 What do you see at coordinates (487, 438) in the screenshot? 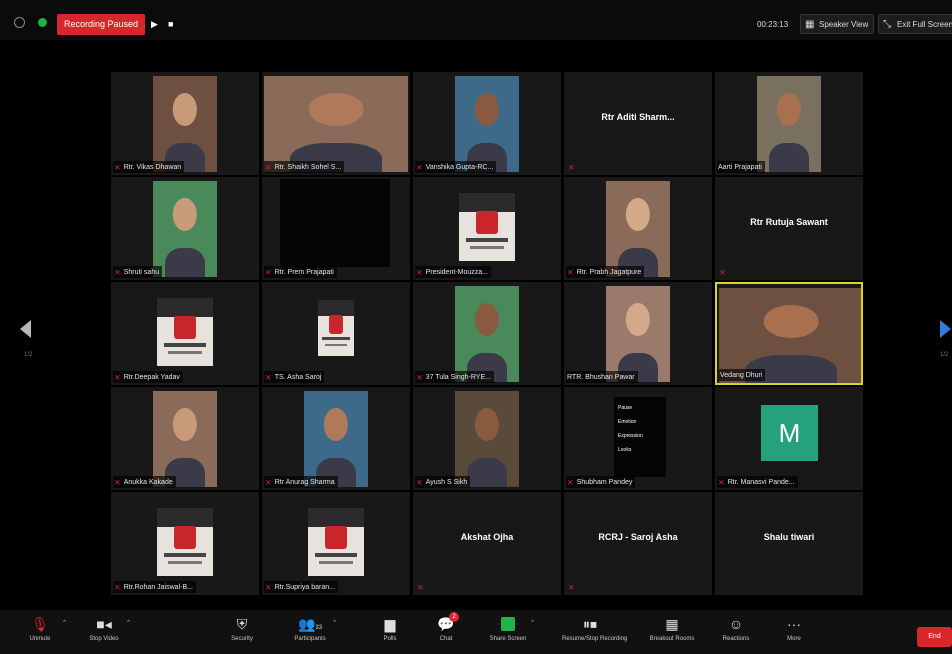
I see `participant-tile: ⨯ Ayush S Sikh` at bounding box center [487, 438].